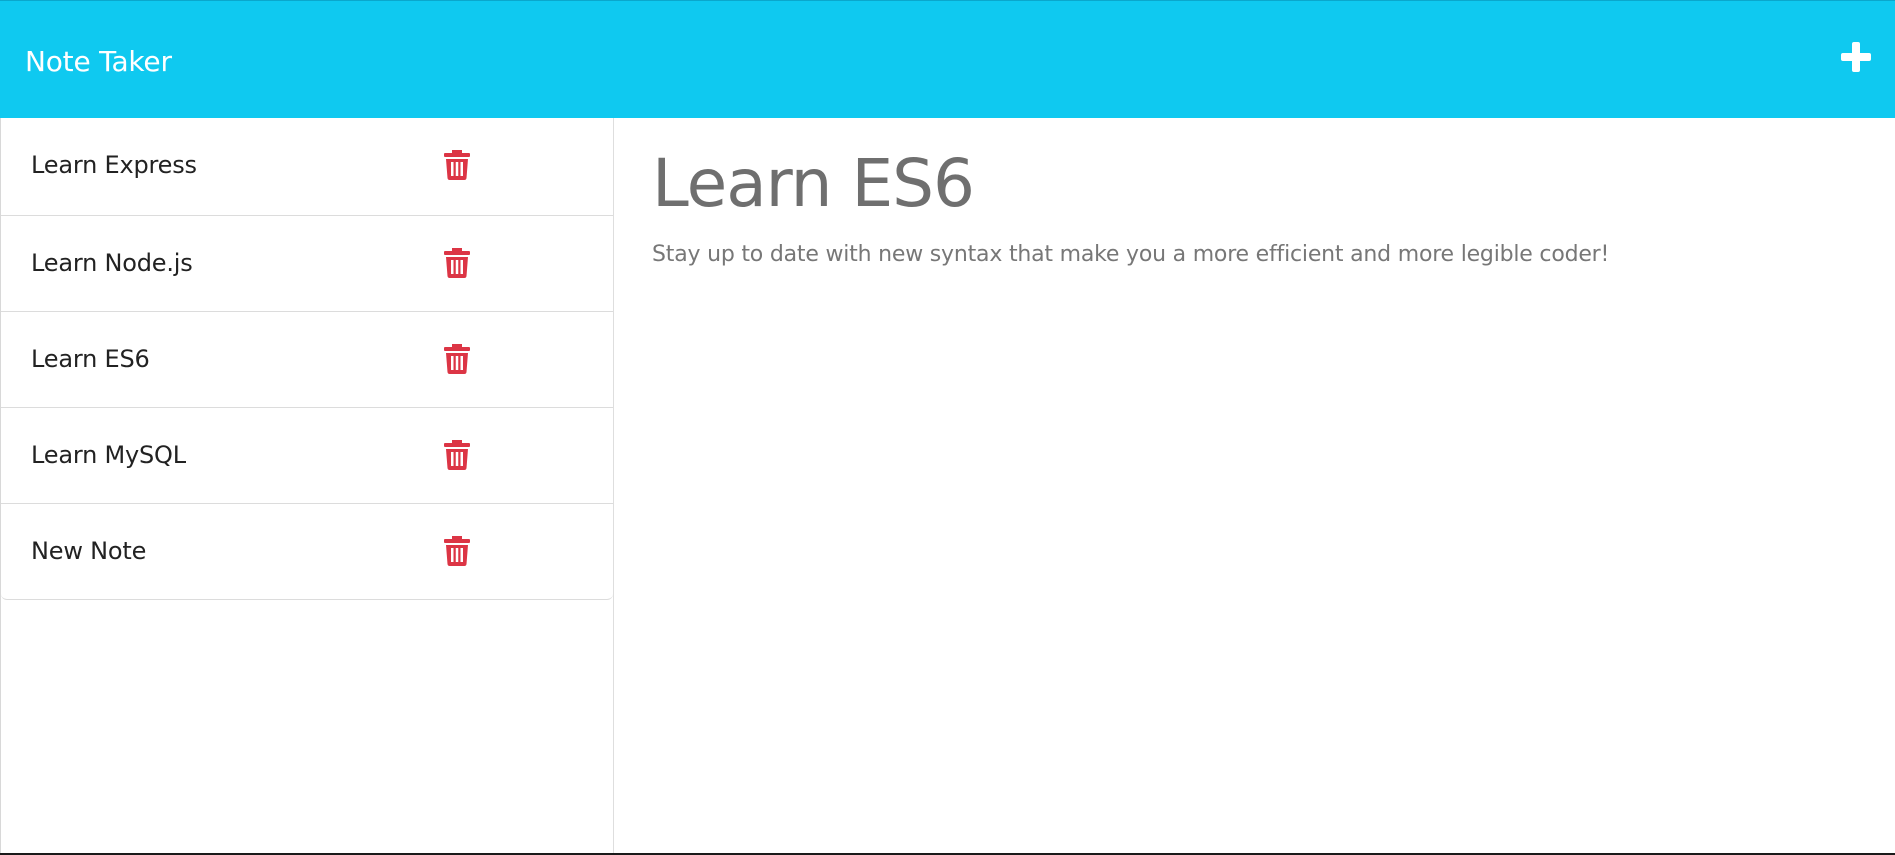 This screenshot has height=855, width=1895. I want to click on note-title-input, so click(1252, 184).